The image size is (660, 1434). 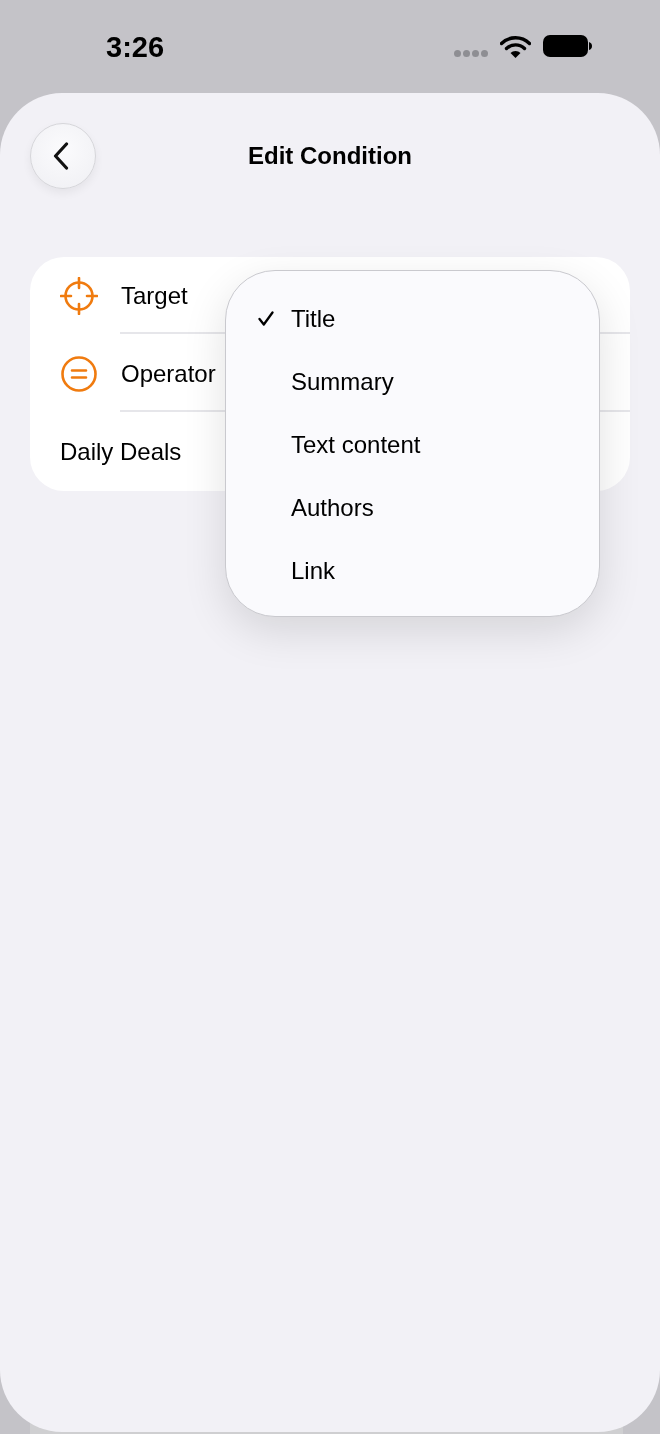 What do you see at coordinates (126, 452) in the screenshot?
I see `value-field: Daily Deals` at bounding box center [126, 452].